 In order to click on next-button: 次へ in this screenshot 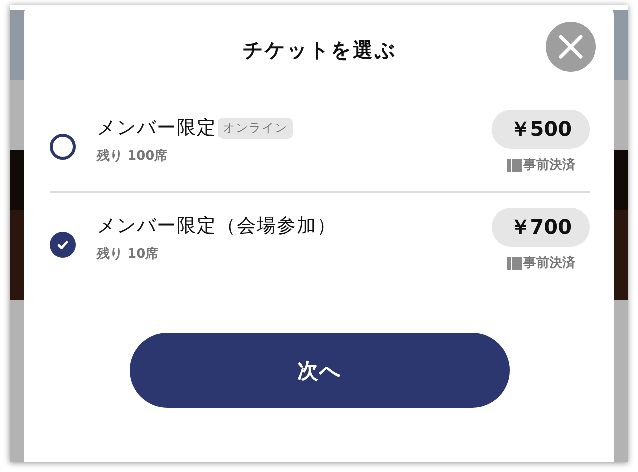, I will do `click(320, 370)`.